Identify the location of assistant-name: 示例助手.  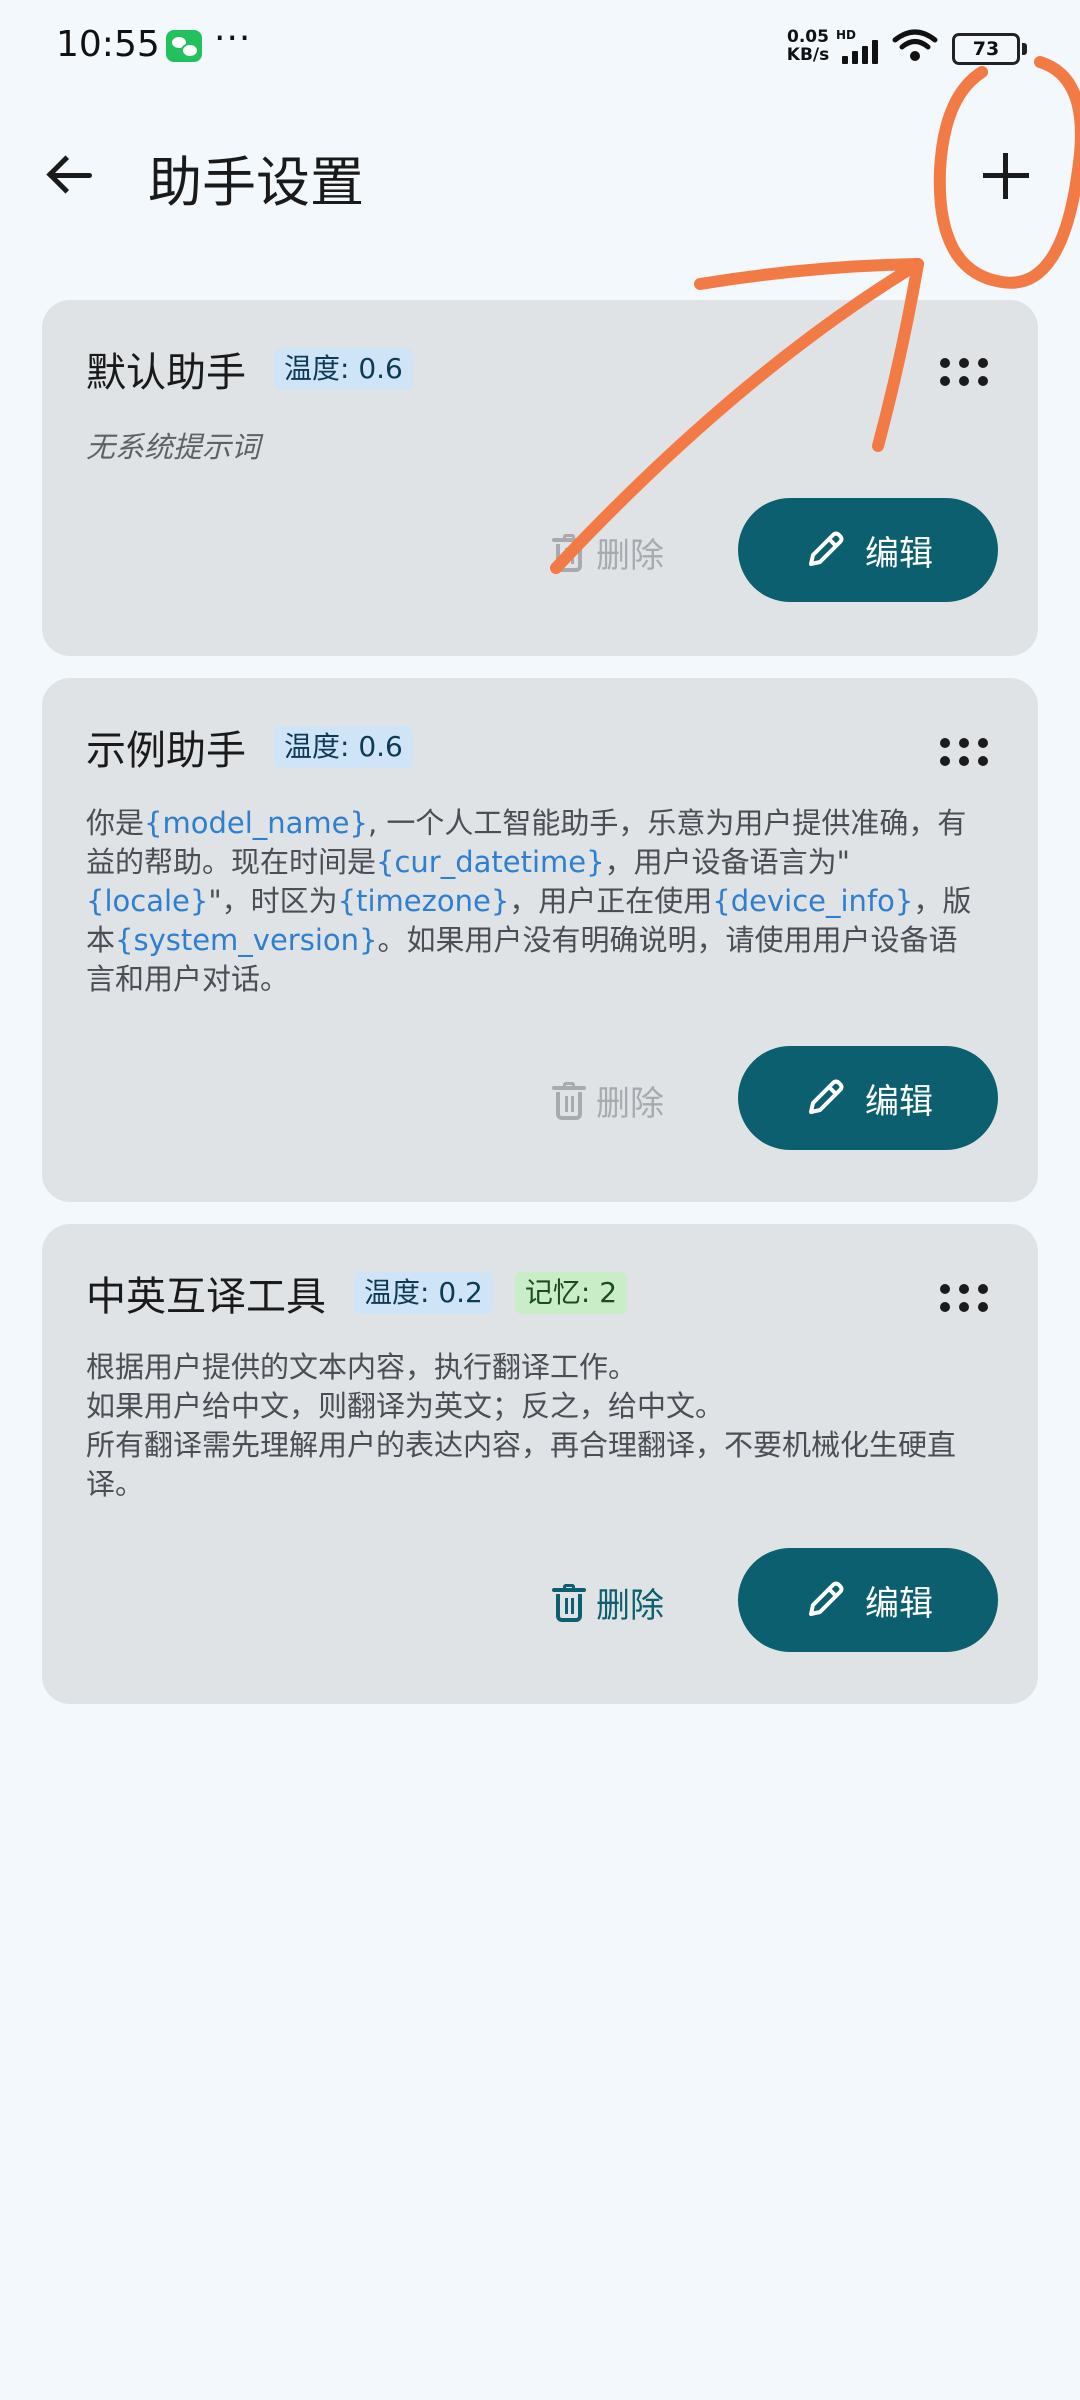
(166, 751).